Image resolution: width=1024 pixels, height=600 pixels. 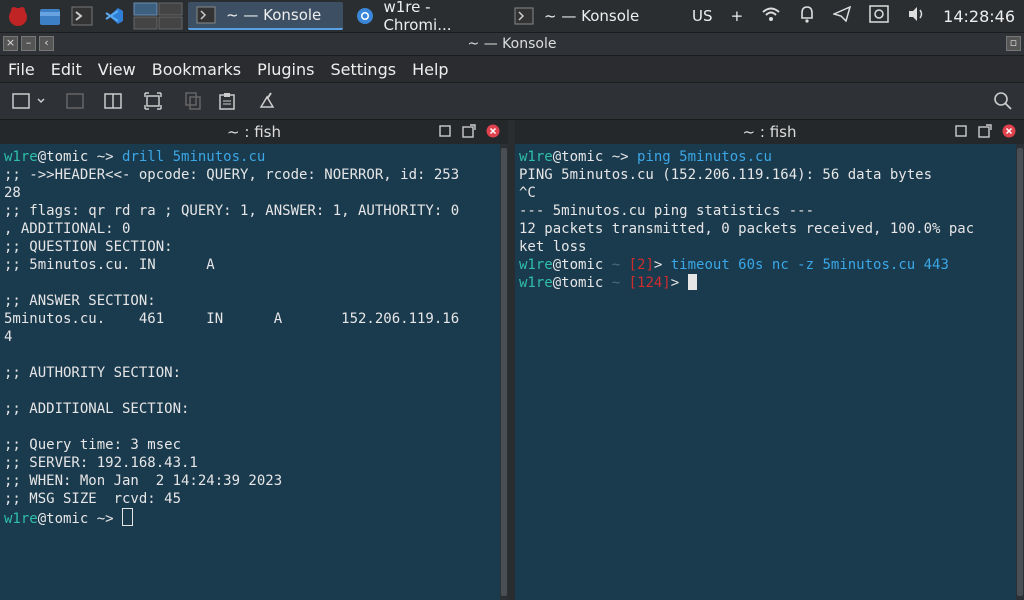 I want to click on minimize-window-button: –, so click(x=28, y=43).